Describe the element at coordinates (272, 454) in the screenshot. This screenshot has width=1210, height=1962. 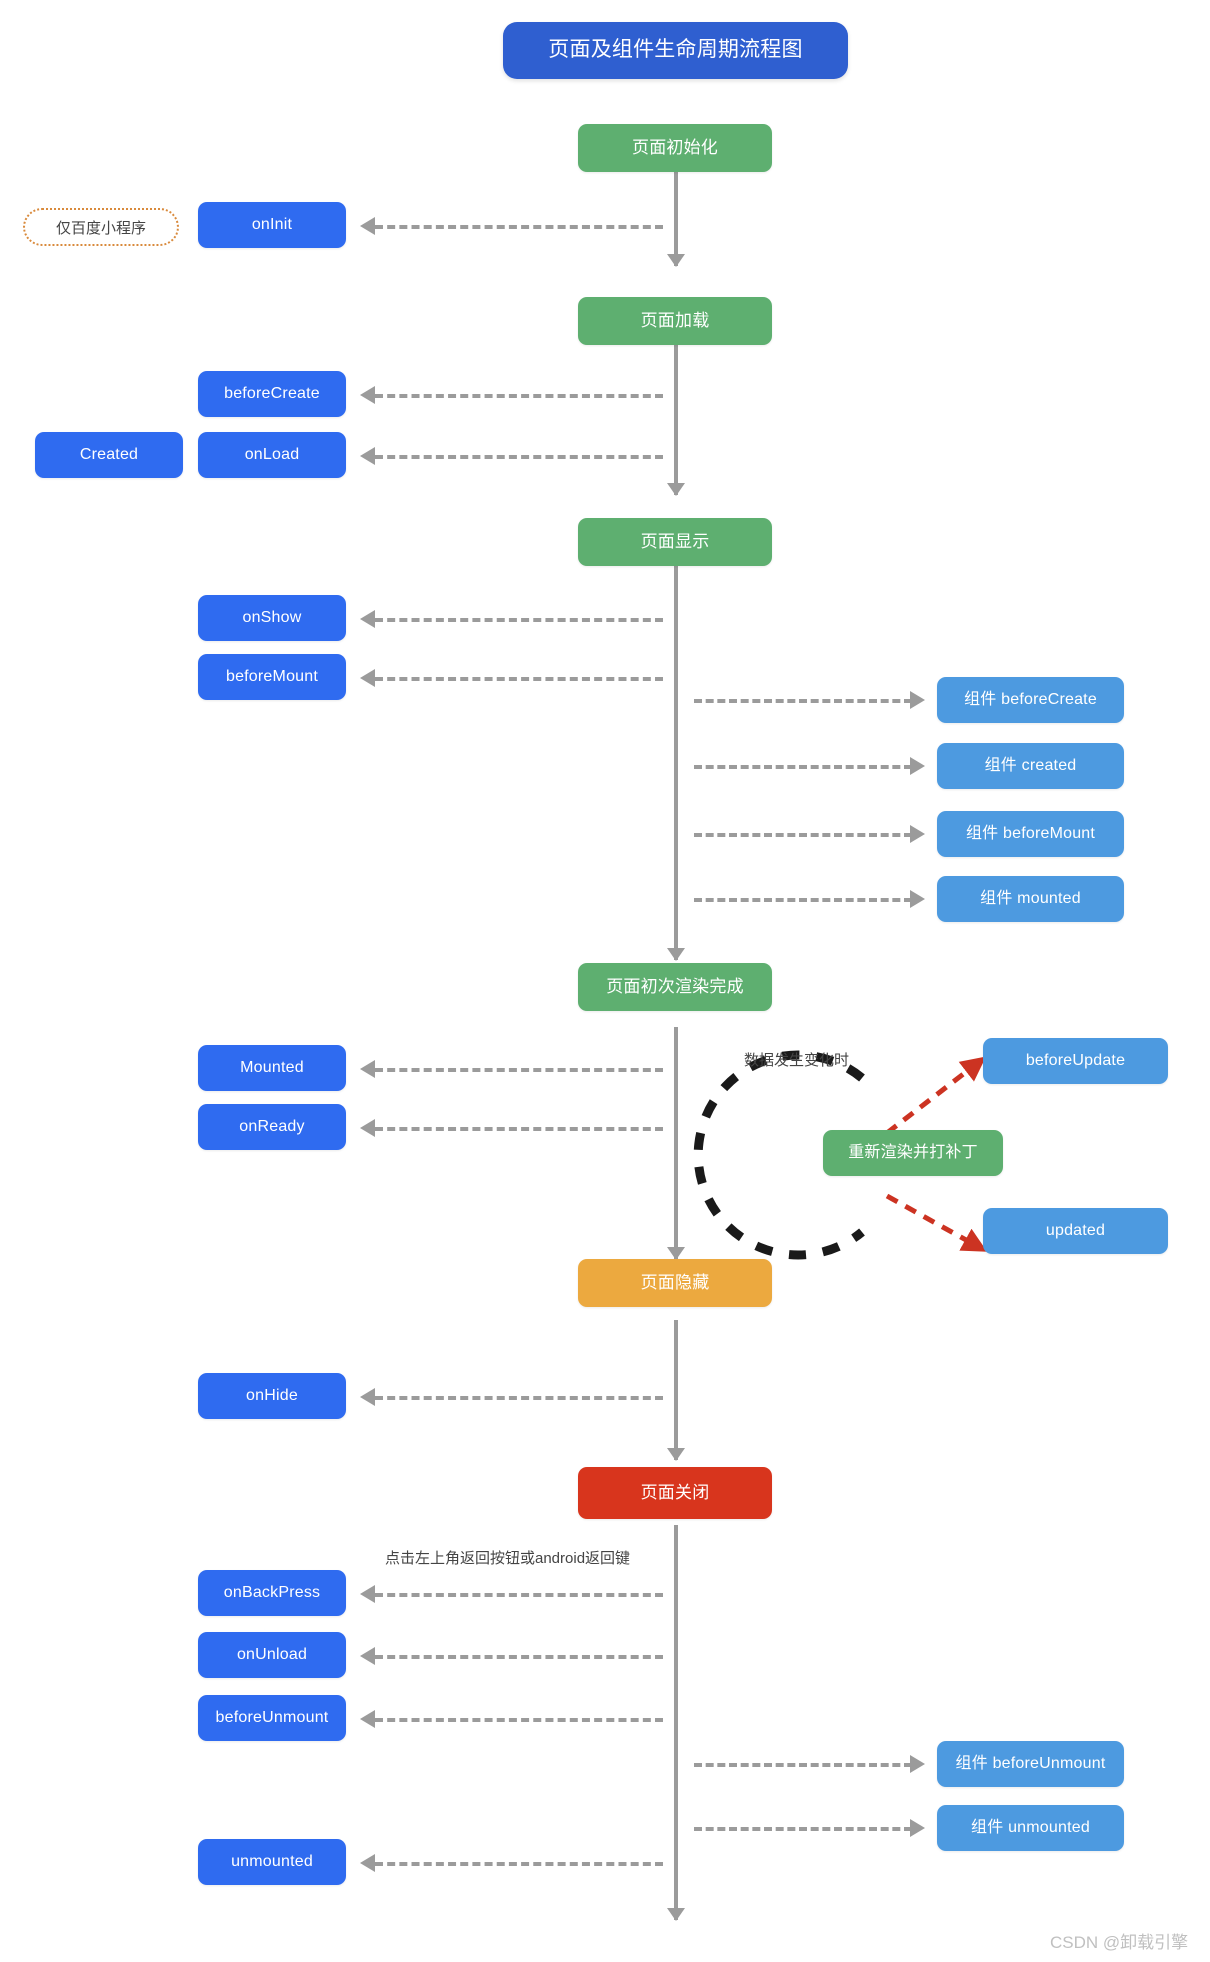
I see `hook-onload-label: onLoad` at that location.